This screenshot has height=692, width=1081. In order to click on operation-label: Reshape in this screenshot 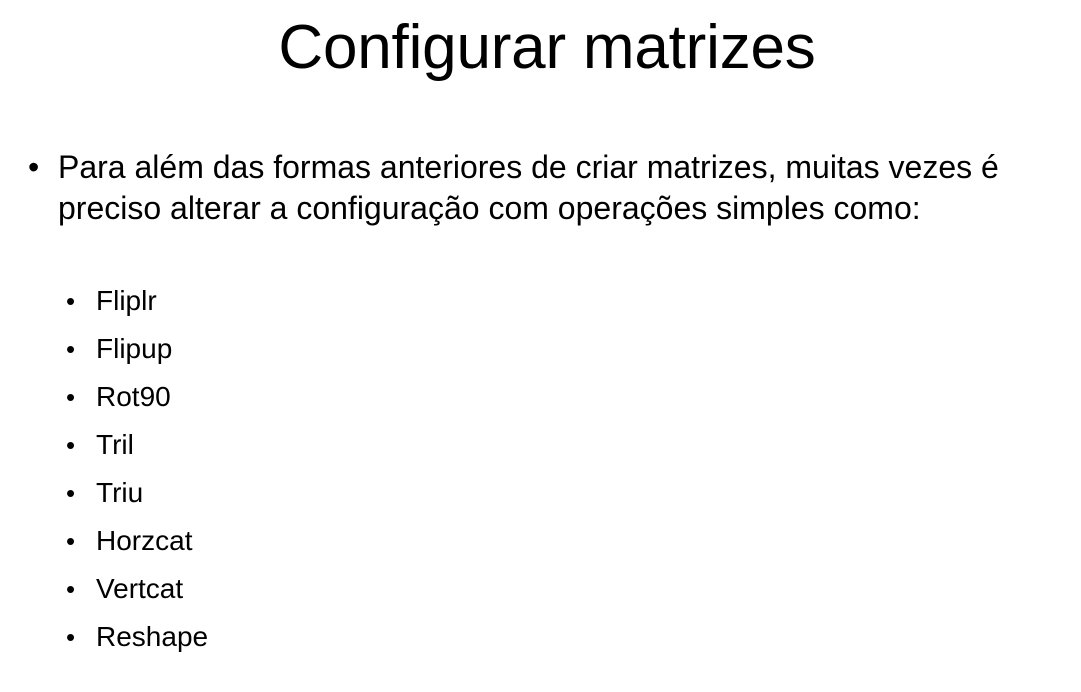, I will do `click(152, 636)`.